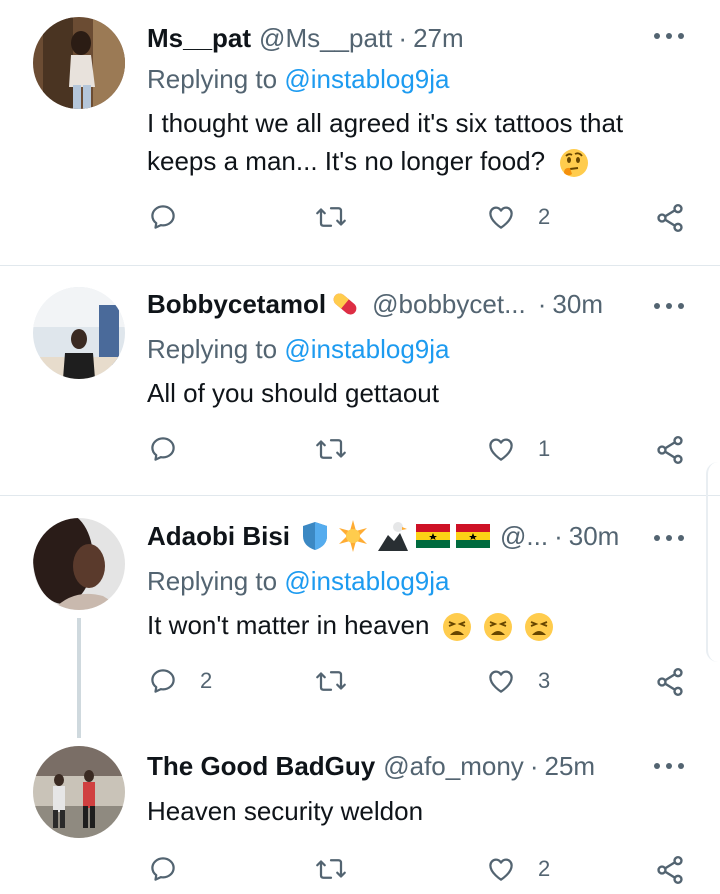 The height and width of the screenshot is (894, 720). Describe the element at coordinates (180, 681) in the screenshot. I see `reply-button: 2` at that location.